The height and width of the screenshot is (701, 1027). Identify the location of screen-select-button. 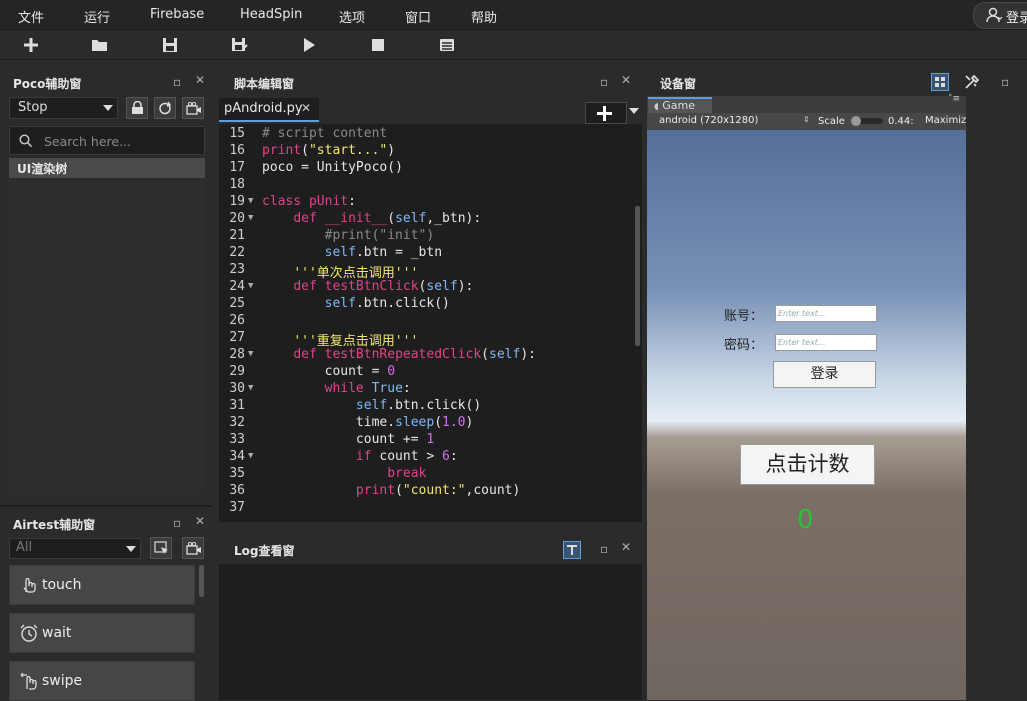
(161, 548).